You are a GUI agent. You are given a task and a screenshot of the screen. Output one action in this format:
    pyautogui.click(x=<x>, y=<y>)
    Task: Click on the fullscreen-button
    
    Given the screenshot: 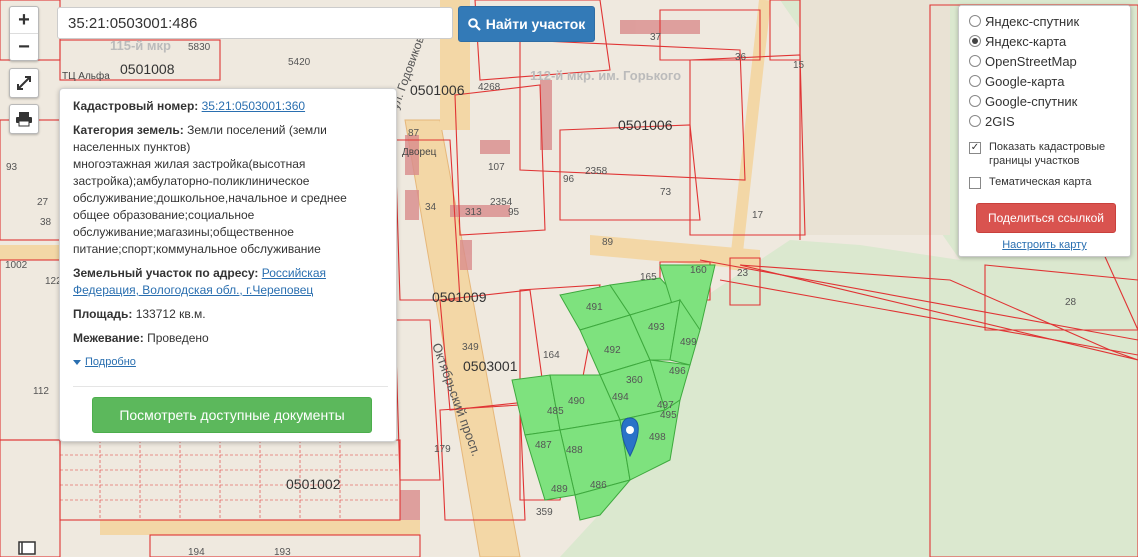 What is the action you would take?
    pyautogui.click(x=24, y=83)
    